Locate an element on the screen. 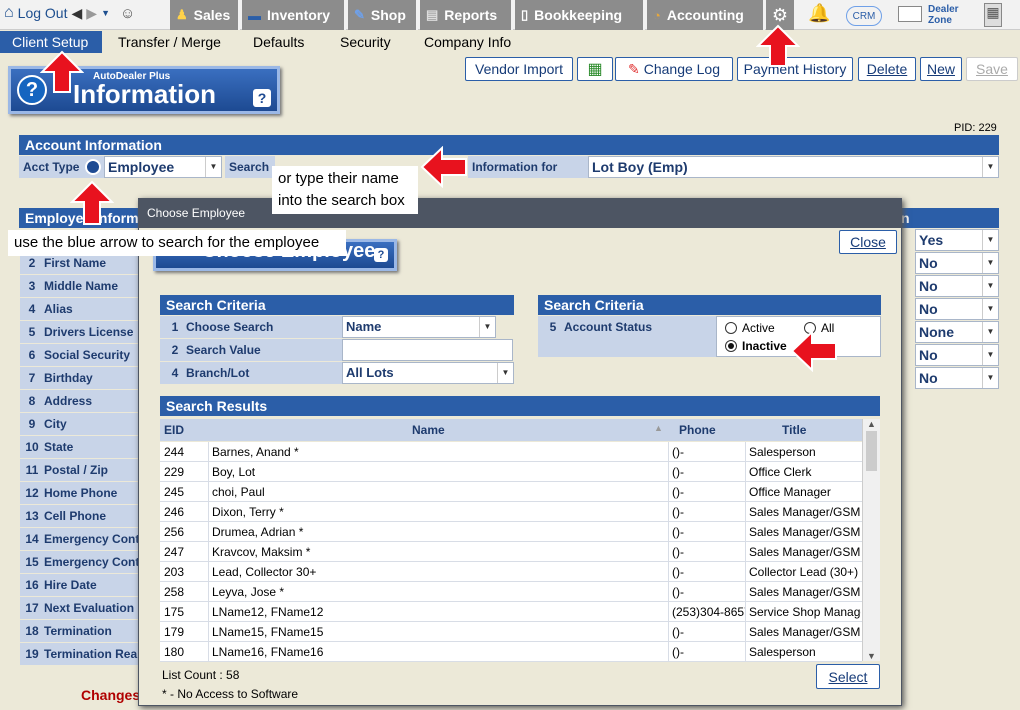 Image resolution: width=1020 pixels, height=710 pixels. bell-icon: 🔔 is located at coordinates (819, 13).